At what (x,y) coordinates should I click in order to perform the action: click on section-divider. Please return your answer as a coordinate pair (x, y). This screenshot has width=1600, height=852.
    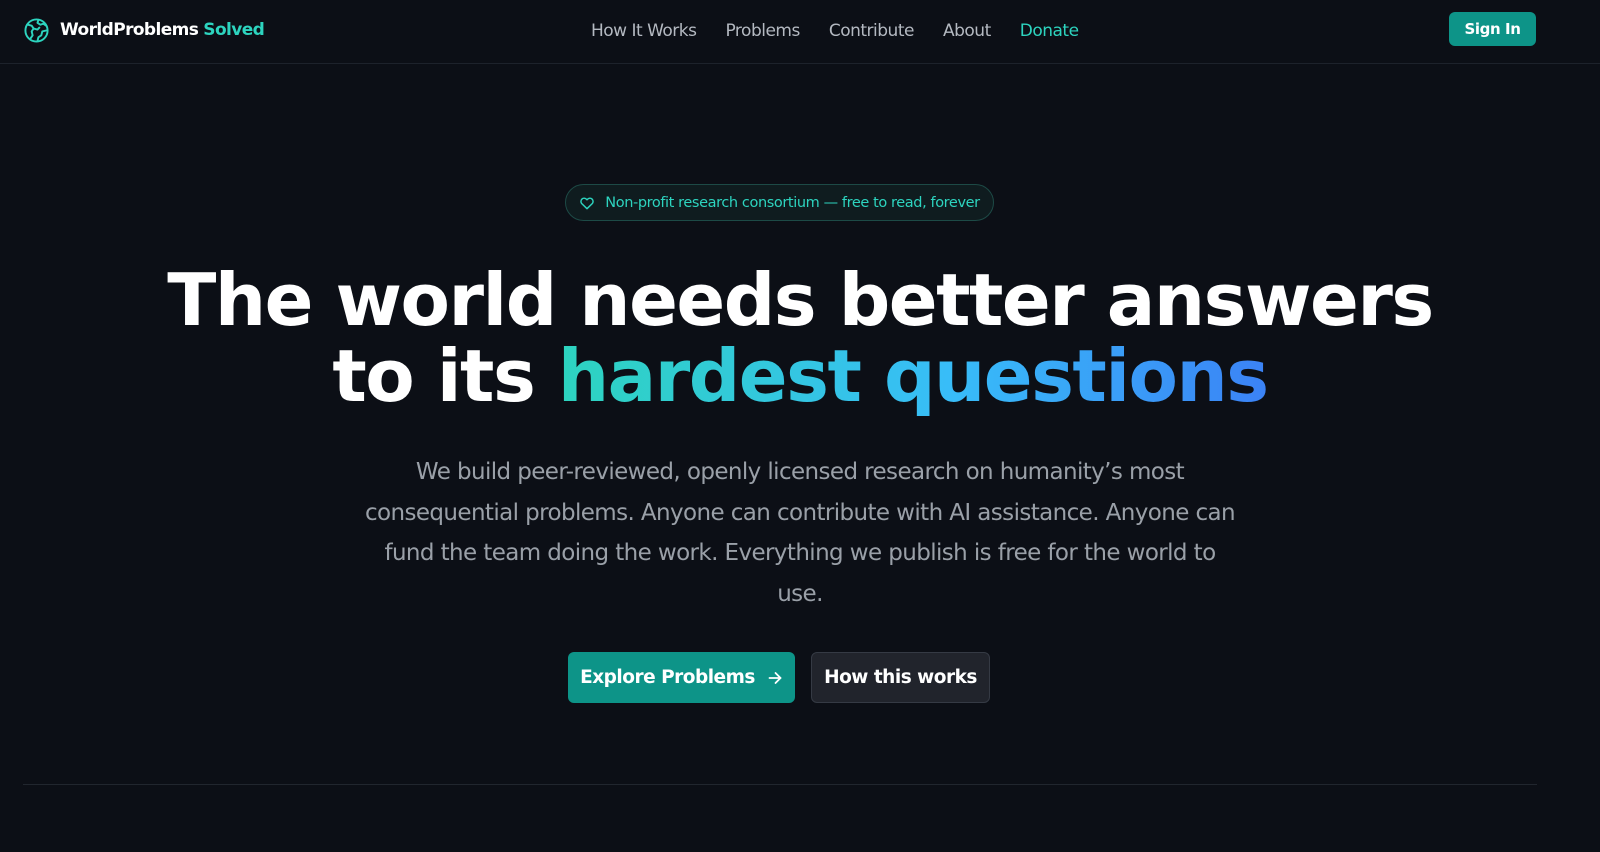
    Looking at the image, I should click on (780, 784).